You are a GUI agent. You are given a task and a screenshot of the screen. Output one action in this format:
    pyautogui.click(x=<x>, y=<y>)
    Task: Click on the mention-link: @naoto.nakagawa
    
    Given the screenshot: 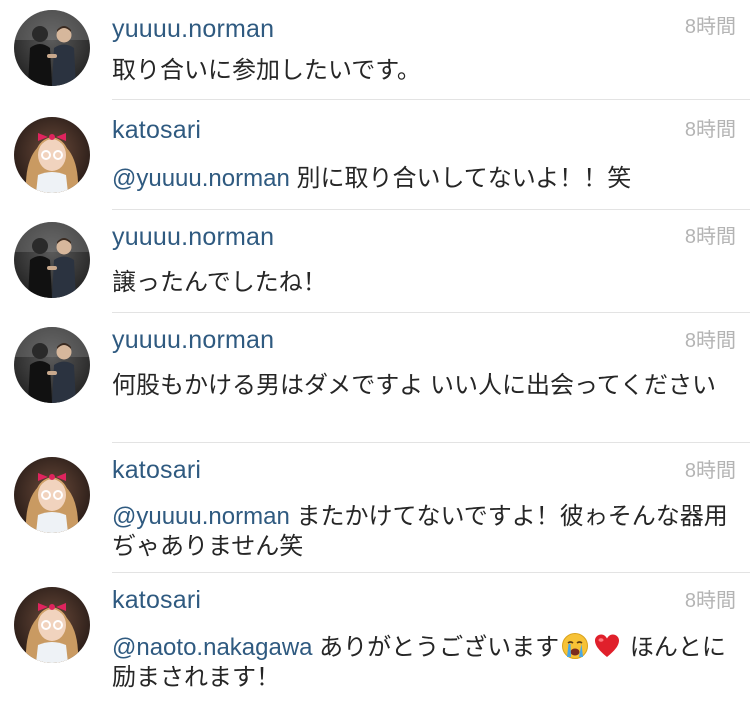 What is the action you would take?
    pyautogui.click(x=212, y=647)
    